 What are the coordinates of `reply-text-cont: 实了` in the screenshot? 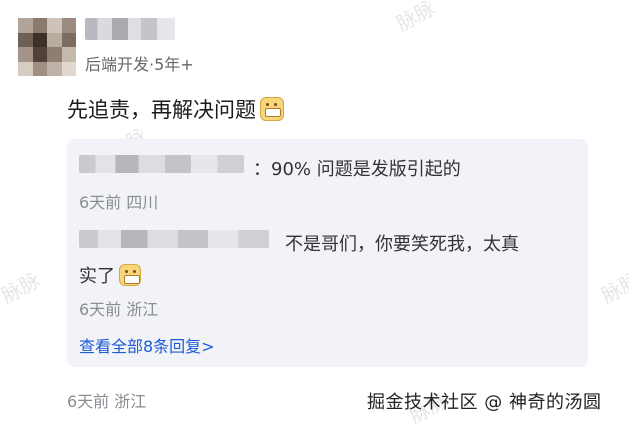 It's located at (110, 275).